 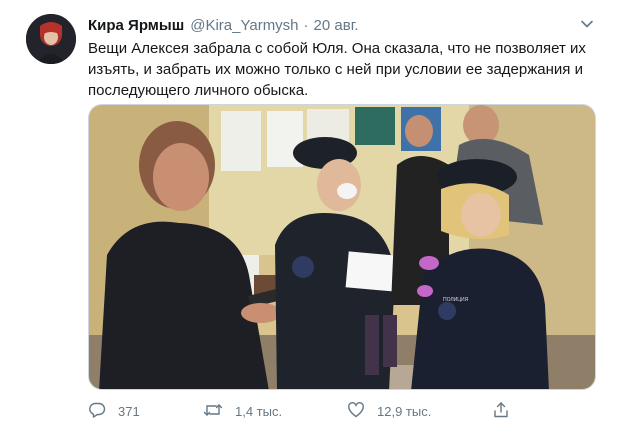 I want to click on tweet-header: Кира Ярмыш @Kira_Yarmysh · 20 авг., so click(x=223, y=25).